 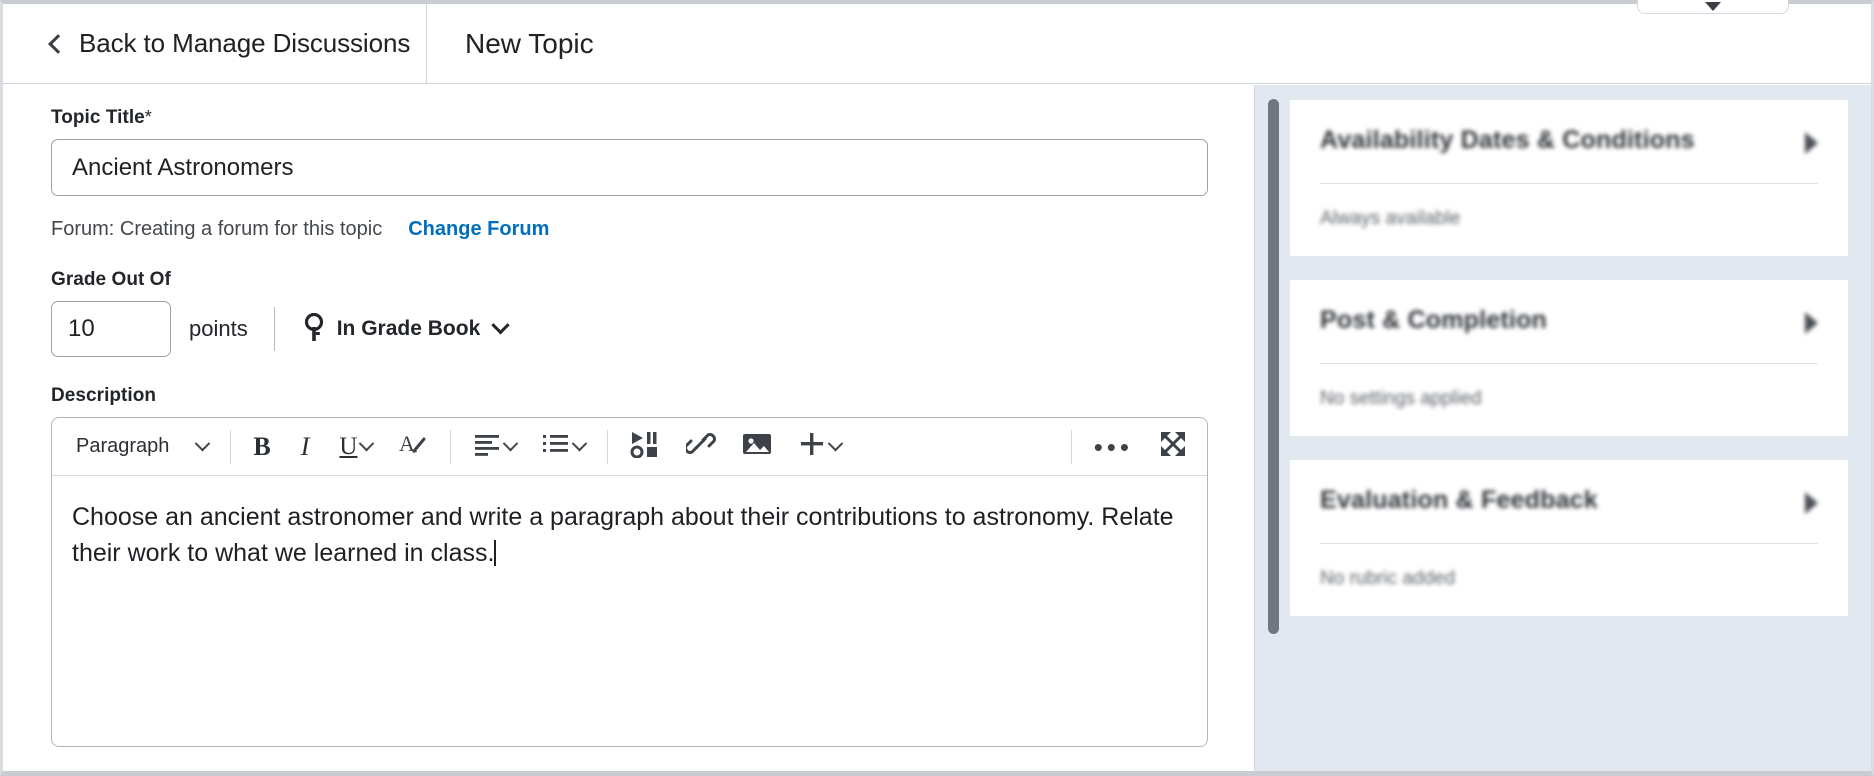 I want to click on plus-icon, so click(x=812, y=446).